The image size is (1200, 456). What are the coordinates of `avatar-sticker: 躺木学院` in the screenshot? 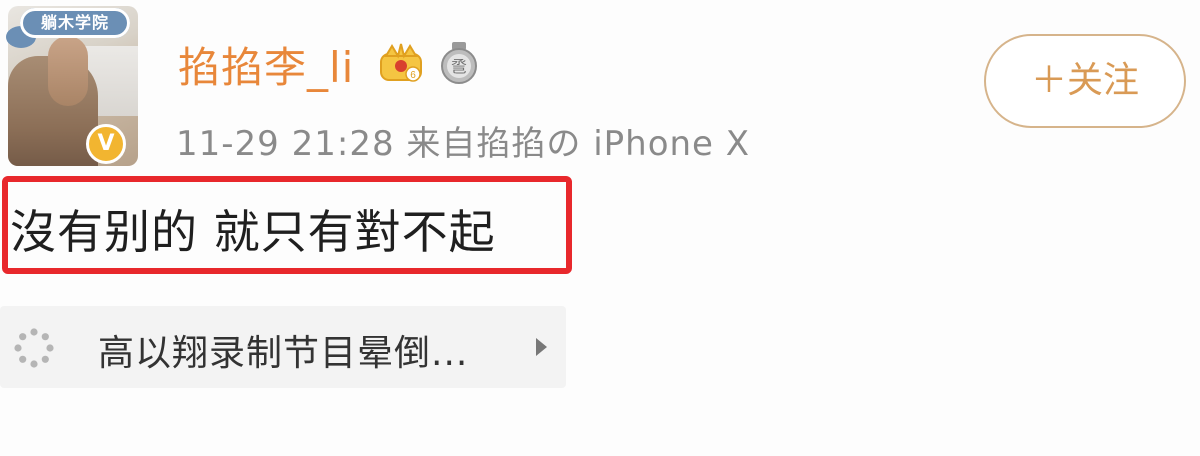 It's located at (75, 23).